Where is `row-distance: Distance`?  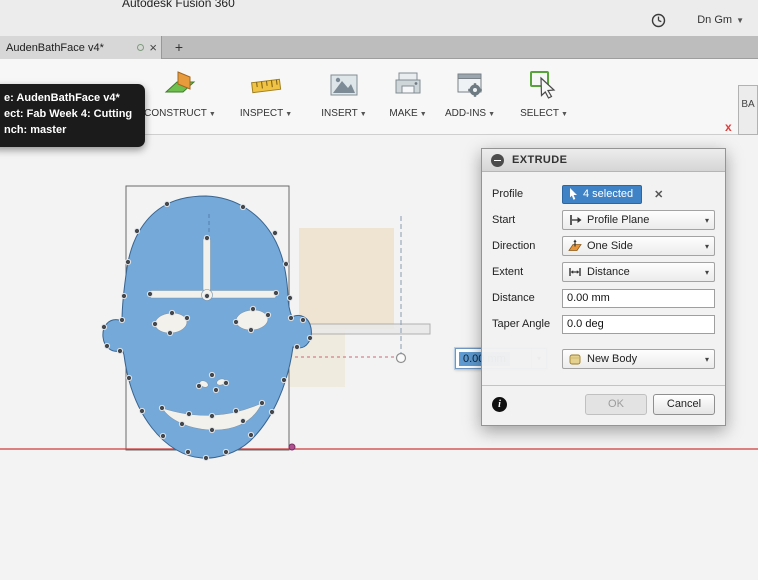
row-distance: Distance is located at coordinates (603, 298).